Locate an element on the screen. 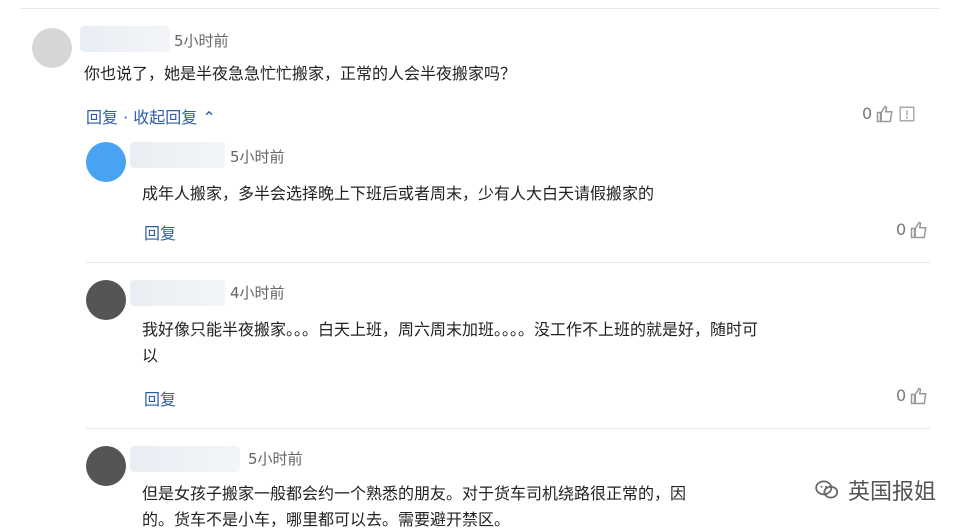  wechat-icon is located at coordinates (827, 489).